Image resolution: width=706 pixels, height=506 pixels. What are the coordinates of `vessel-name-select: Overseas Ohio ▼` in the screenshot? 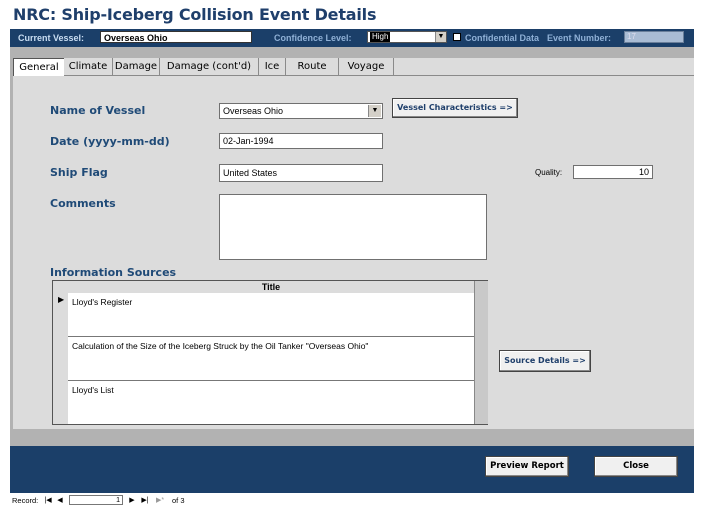 It's located at (301, 111).